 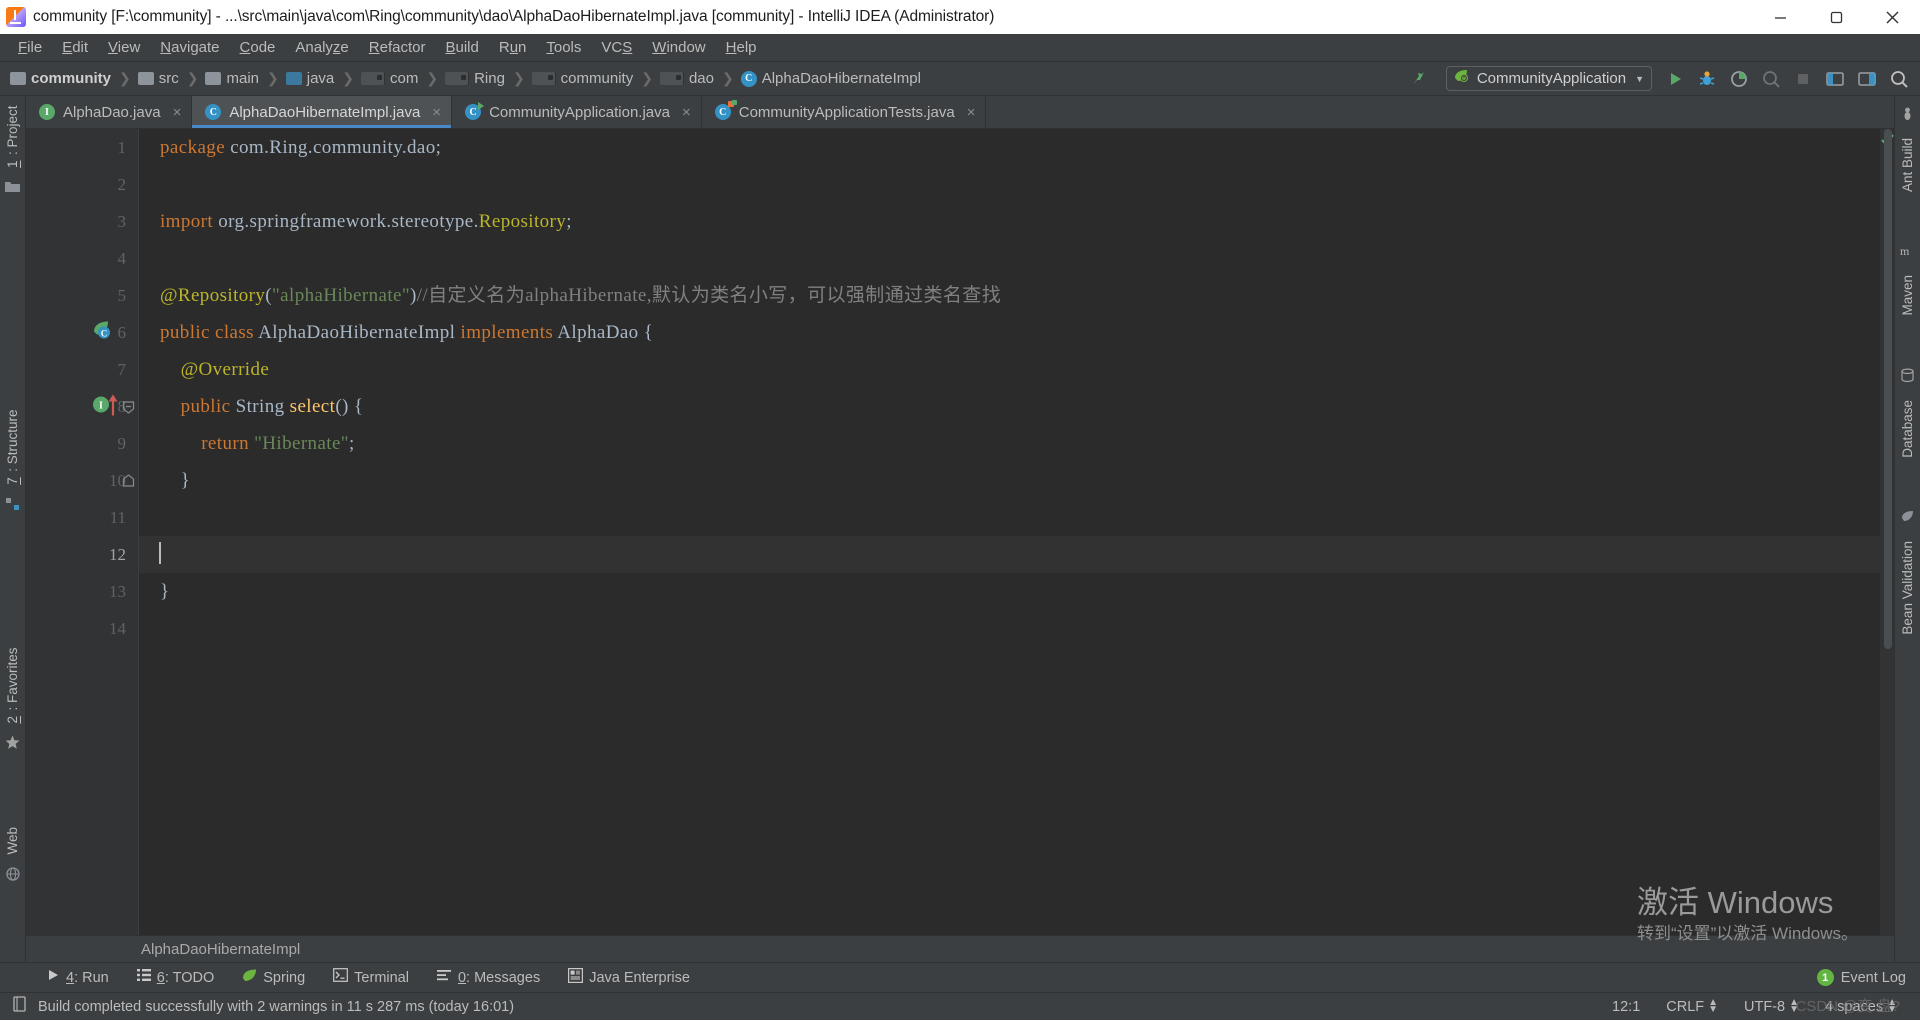 What do you see at coordinates (12, 189) in the screenshot?
I see `folder-icon` at bounding box center [12, 189].